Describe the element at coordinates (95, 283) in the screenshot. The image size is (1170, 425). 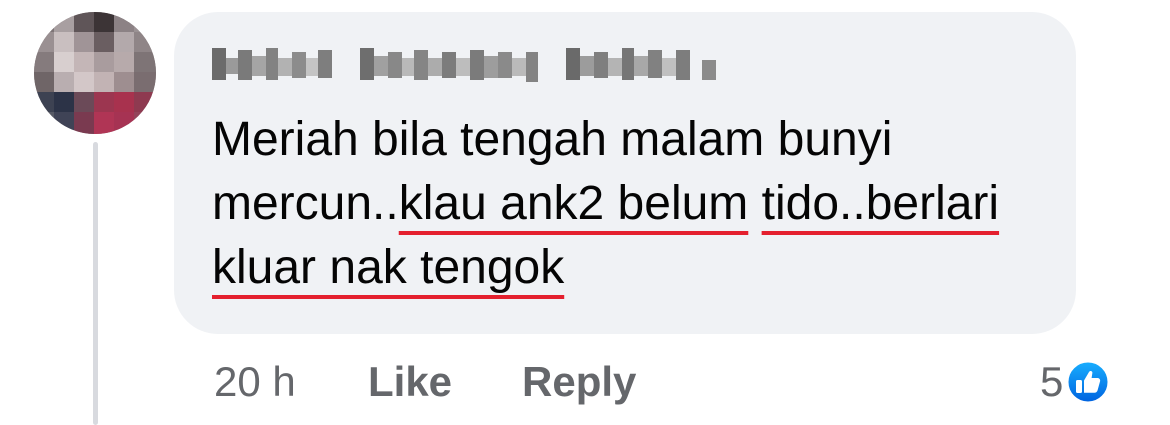
I see `thread-line` at that location.